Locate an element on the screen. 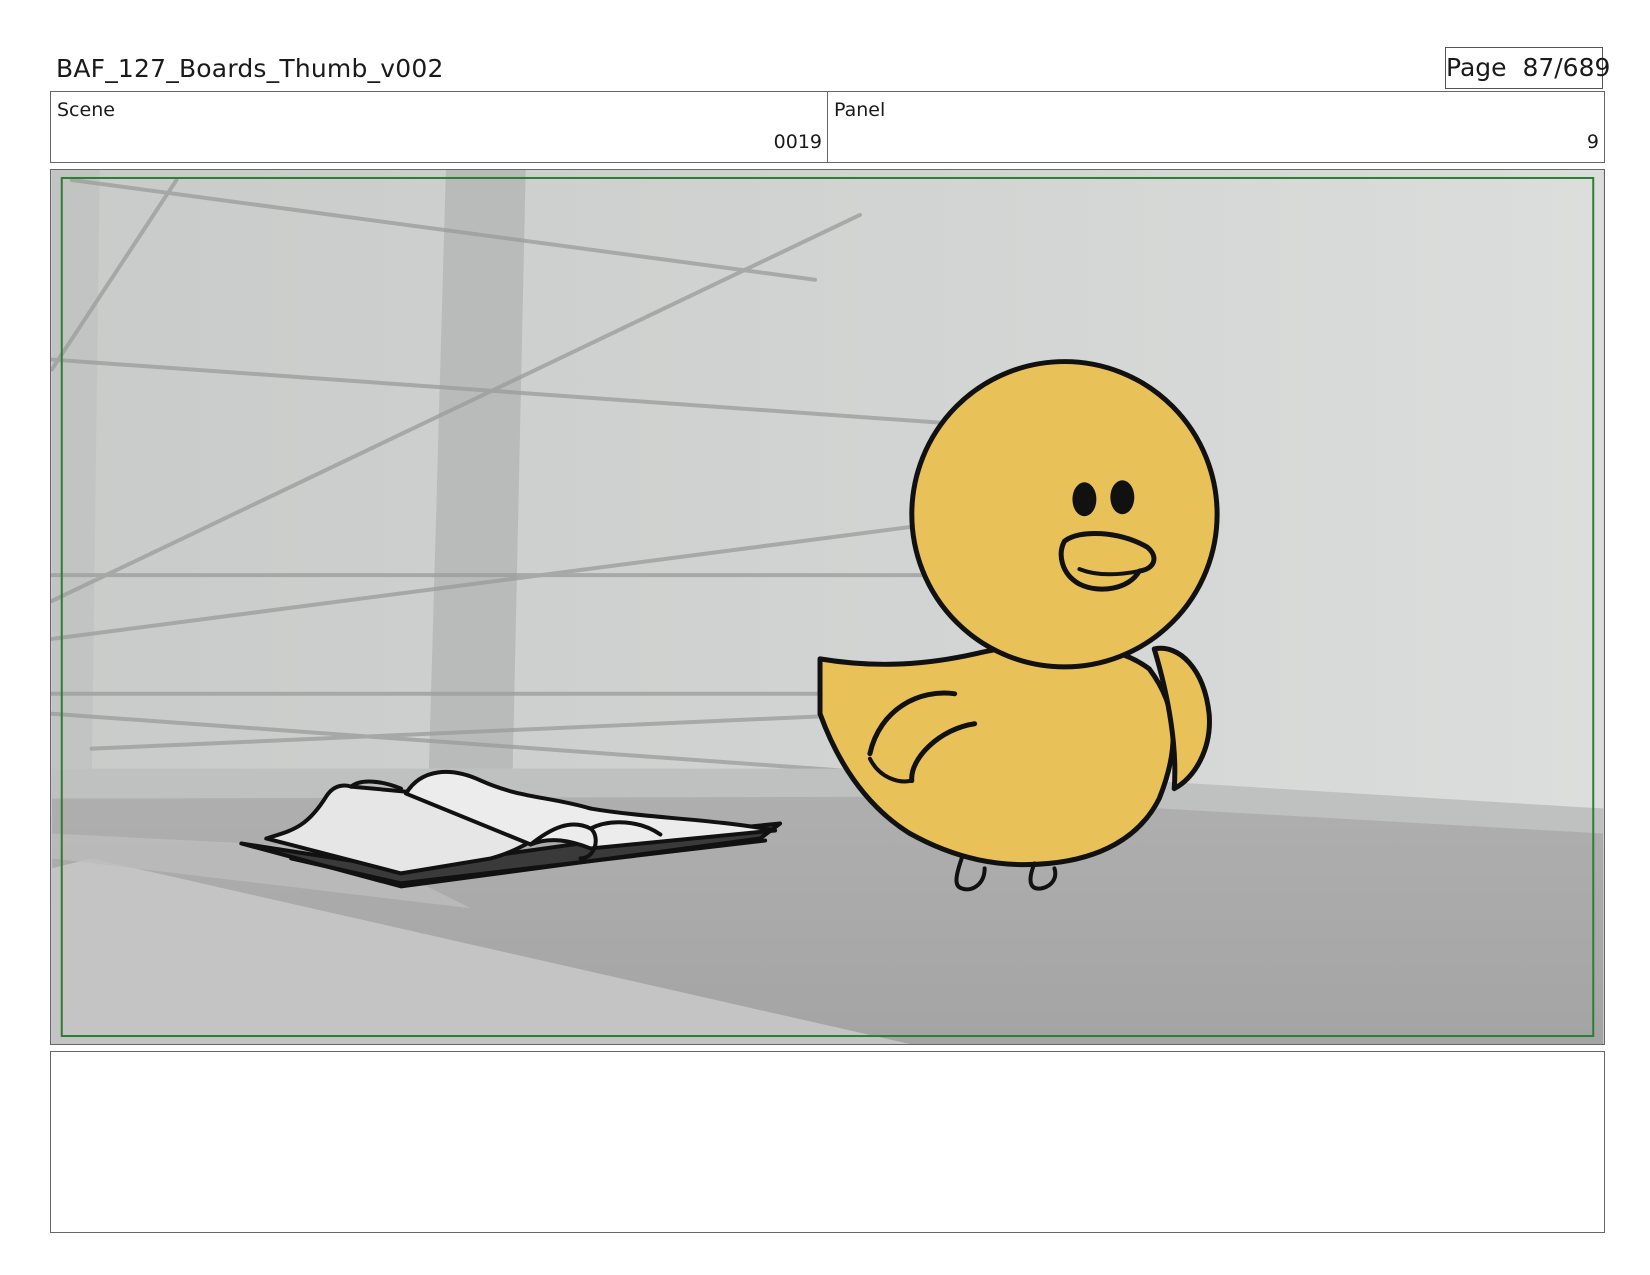  panel-notes is located at coordinates (827, 1142).